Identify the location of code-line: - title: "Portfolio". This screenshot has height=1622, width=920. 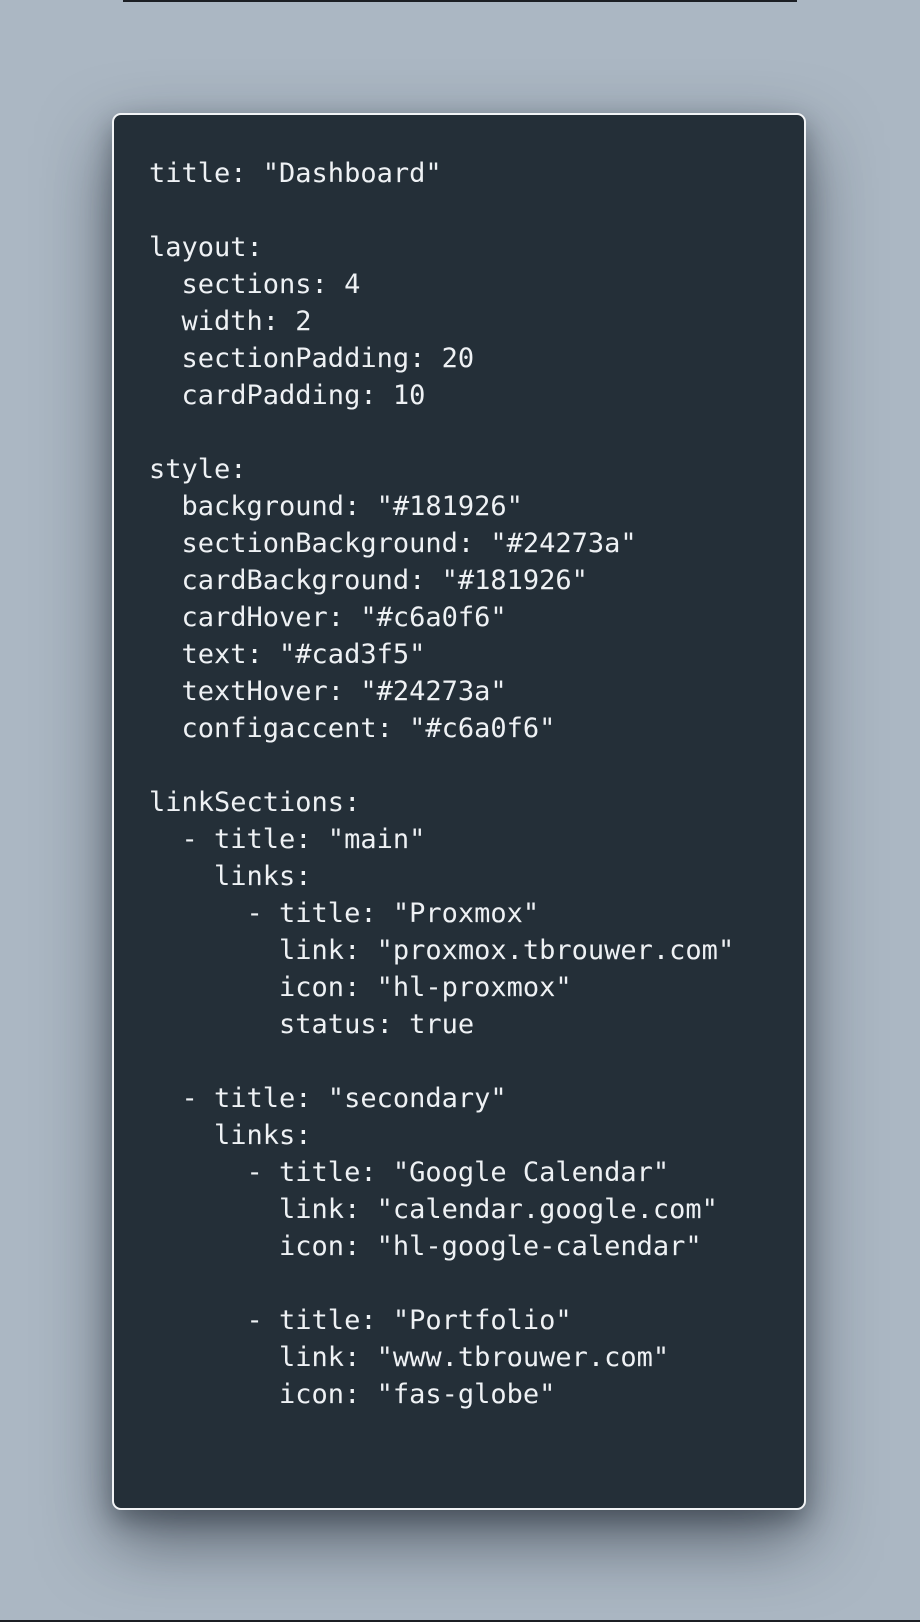
(360, 1320).